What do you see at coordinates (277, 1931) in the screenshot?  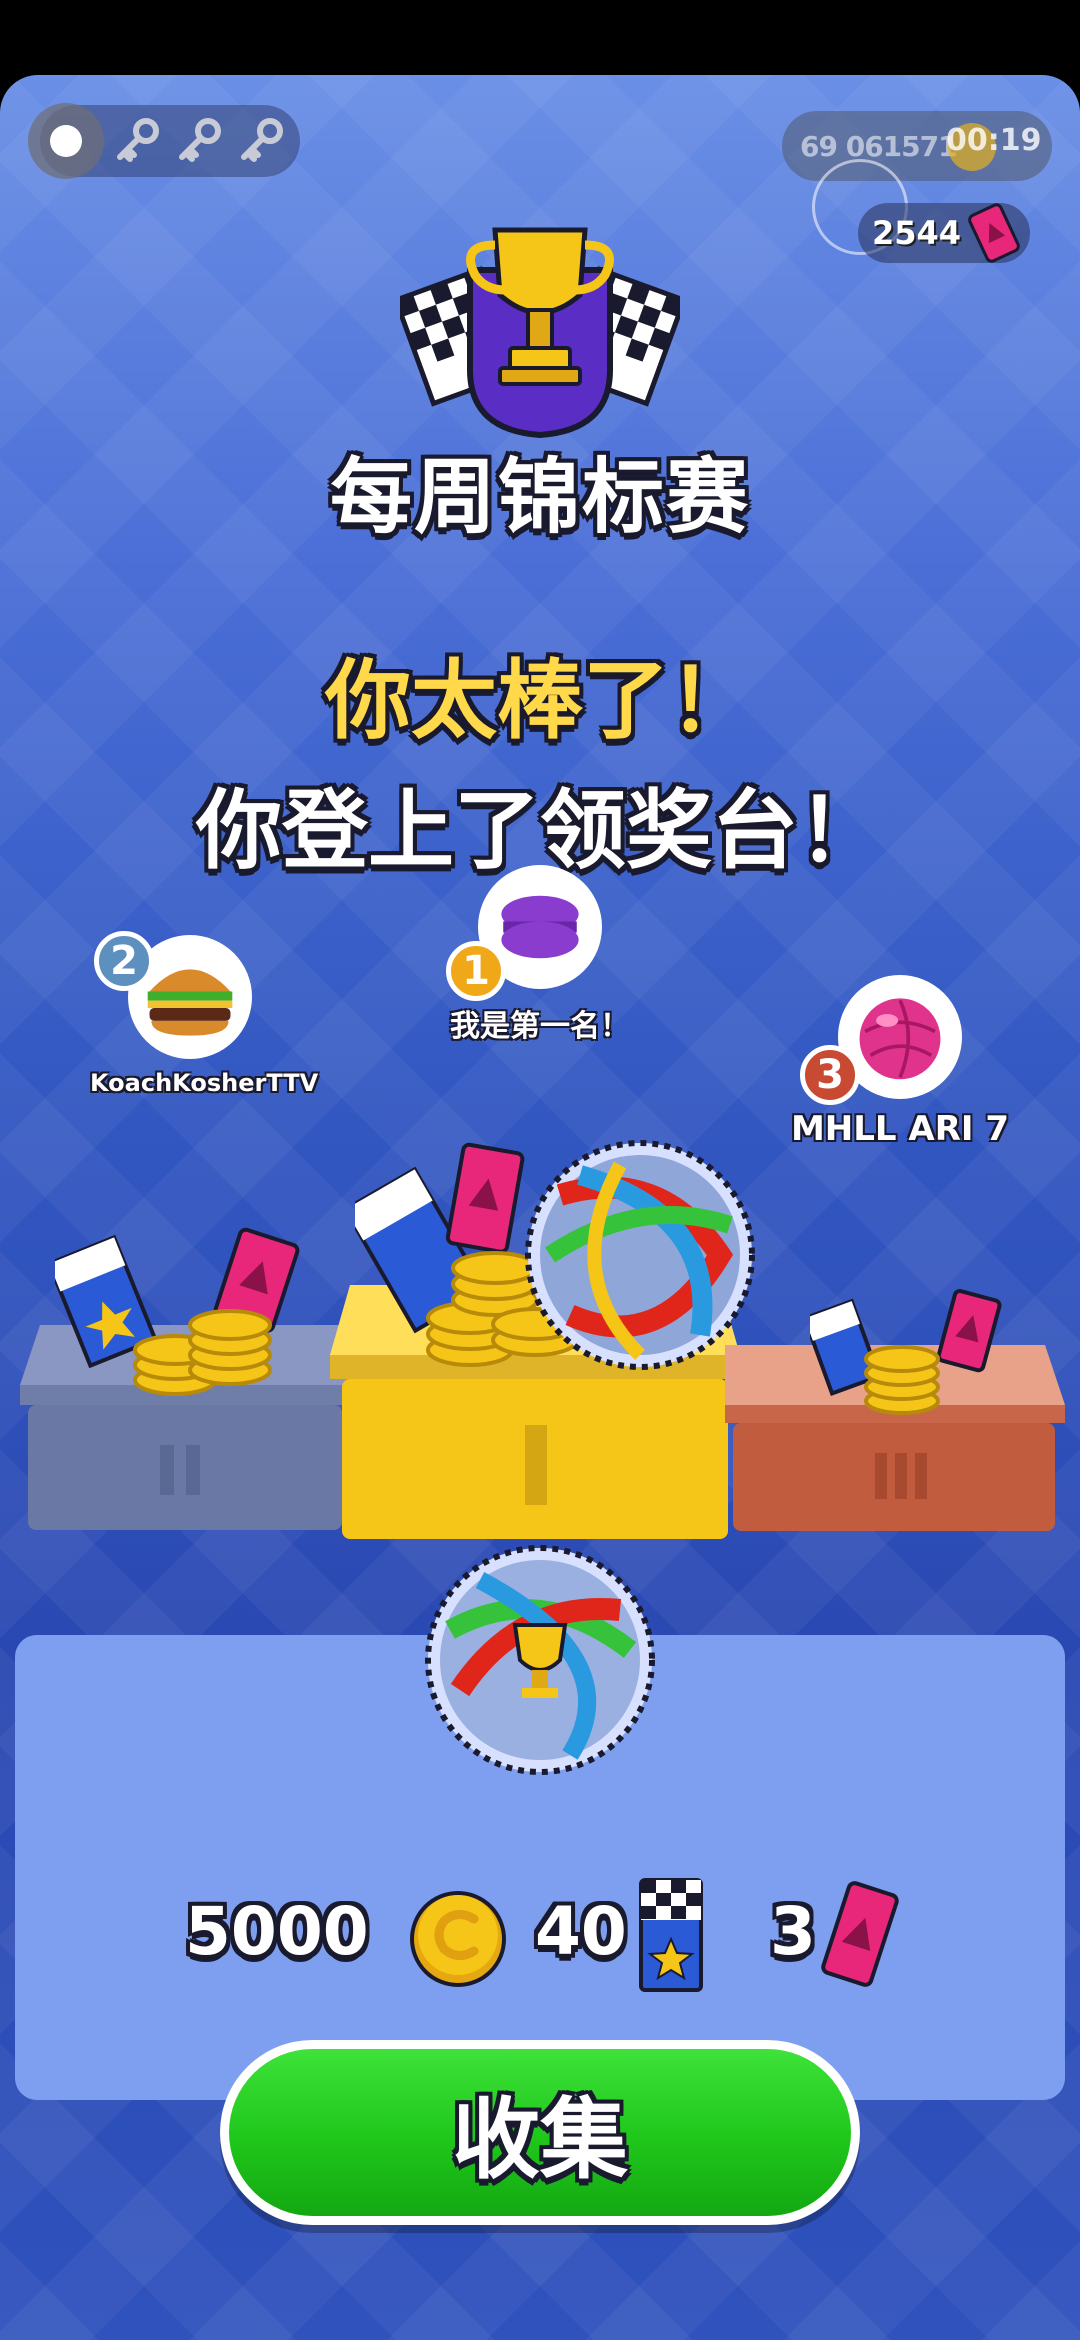 I see `reward-coins-amount: 5000` at bounding box center [277, 1931].